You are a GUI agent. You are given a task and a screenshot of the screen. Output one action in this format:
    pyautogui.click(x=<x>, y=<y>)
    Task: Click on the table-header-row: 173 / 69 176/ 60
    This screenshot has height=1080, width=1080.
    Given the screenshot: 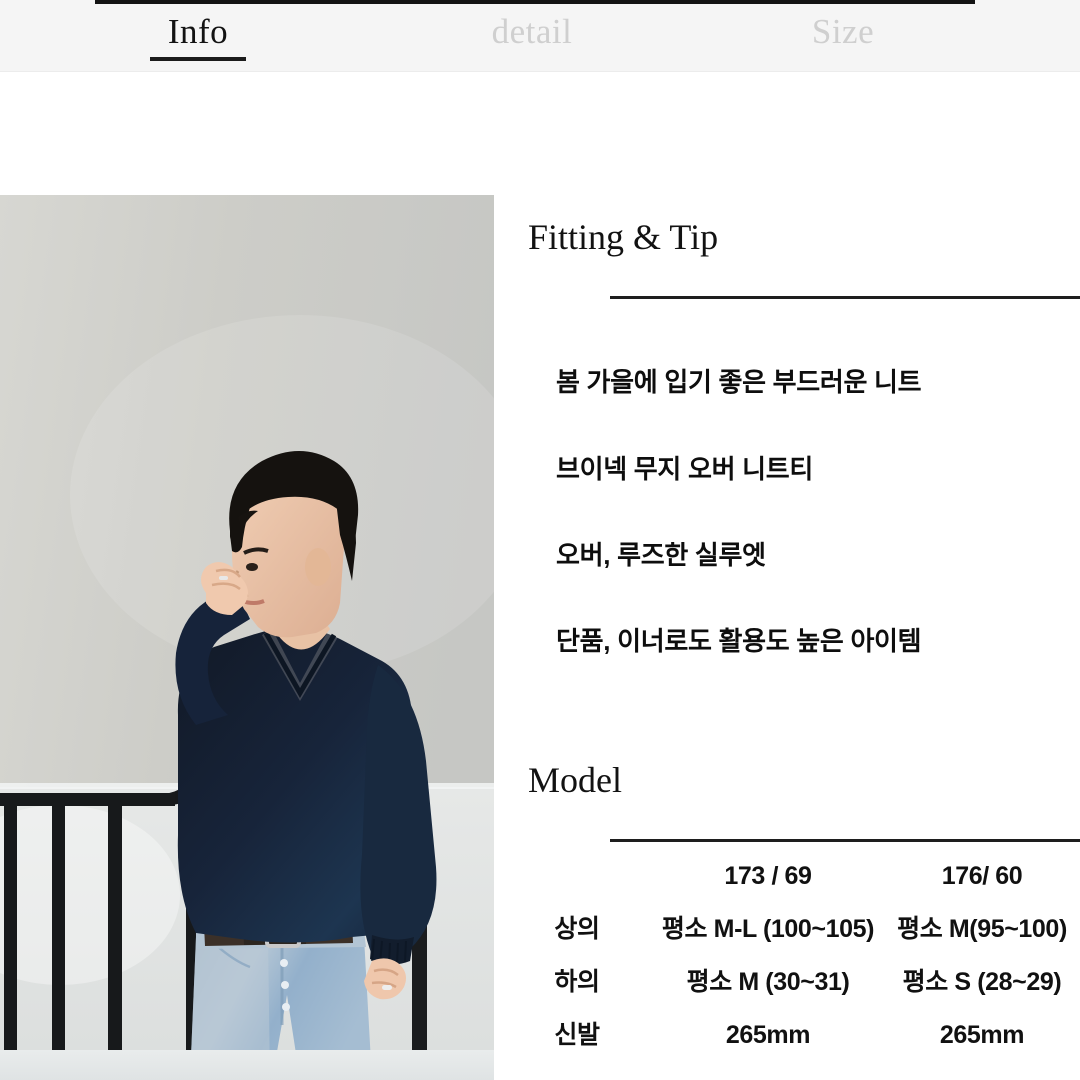 What is the action you would take?
    pyautogui.click(x=787, y=876)
    